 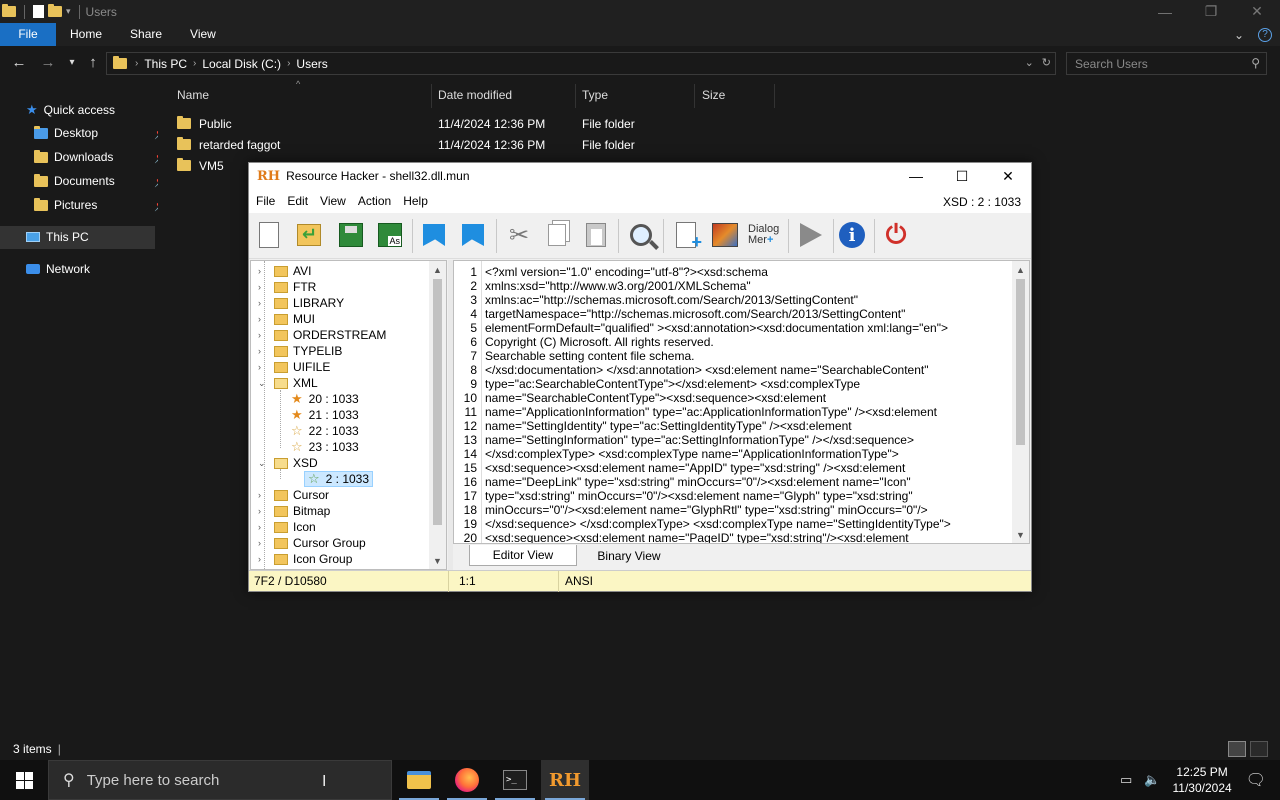 What do you see at coordinates (55, 10) in the screenshot?
I see `new-folder-icon` at bounding box center [55, 10].